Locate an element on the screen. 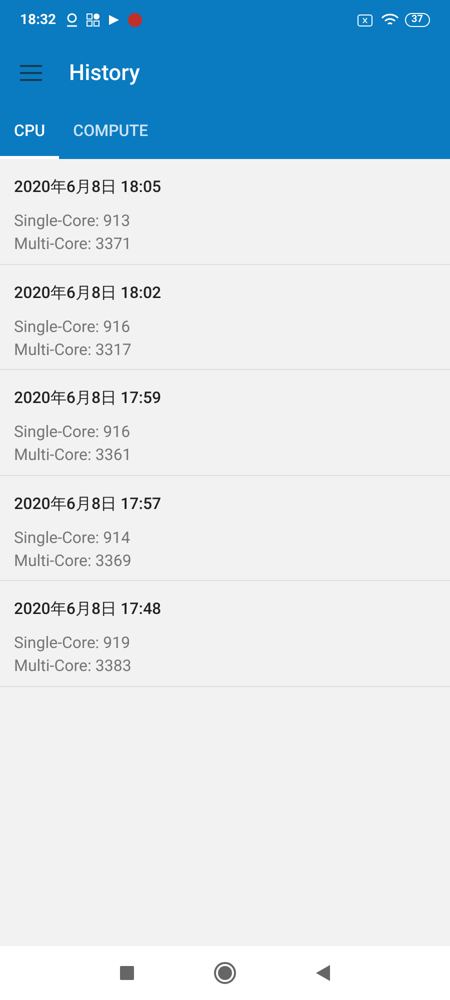 The width and height of the screenshot is (450, 1000). status-time: 18:32 is located at coordinates (38, 20).